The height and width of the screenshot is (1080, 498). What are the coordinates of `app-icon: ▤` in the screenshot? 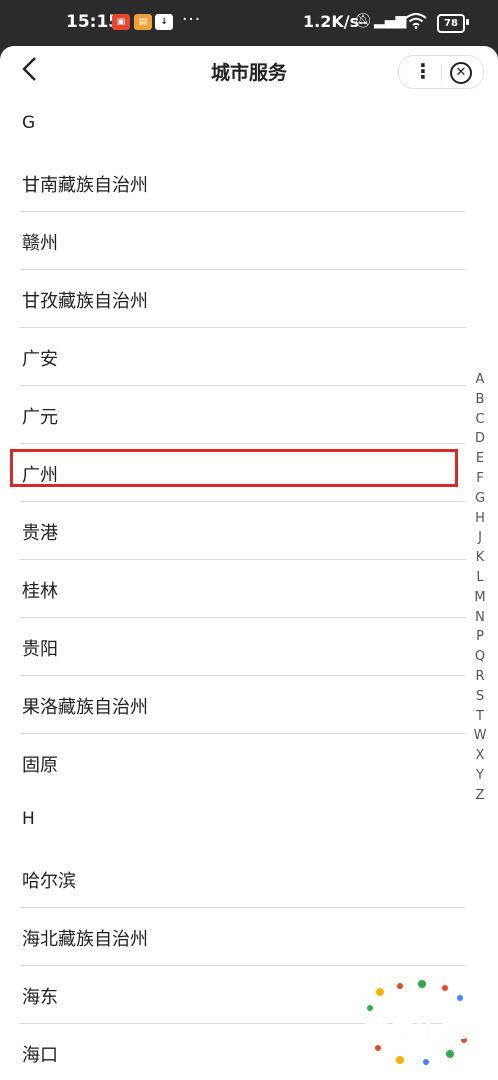 It's located at (143, 22).